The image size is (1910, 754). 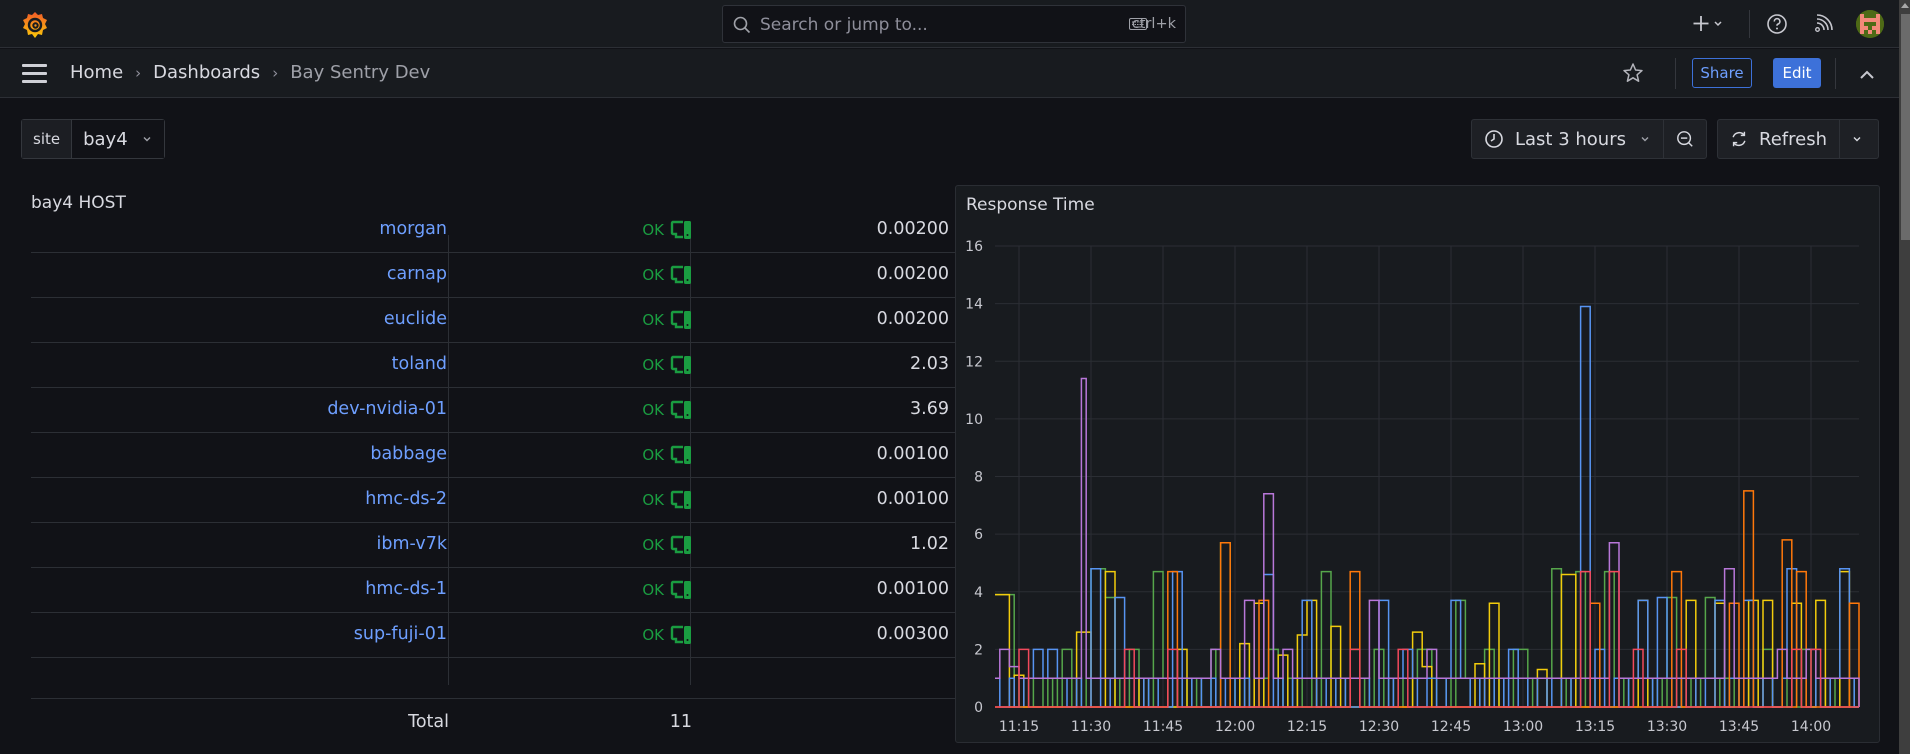 What do you see at coordinates (360, 72) in the screenshot?
I see `breadcrumb-current: Bay Sentry Dev` at bounding box center [360, 72].